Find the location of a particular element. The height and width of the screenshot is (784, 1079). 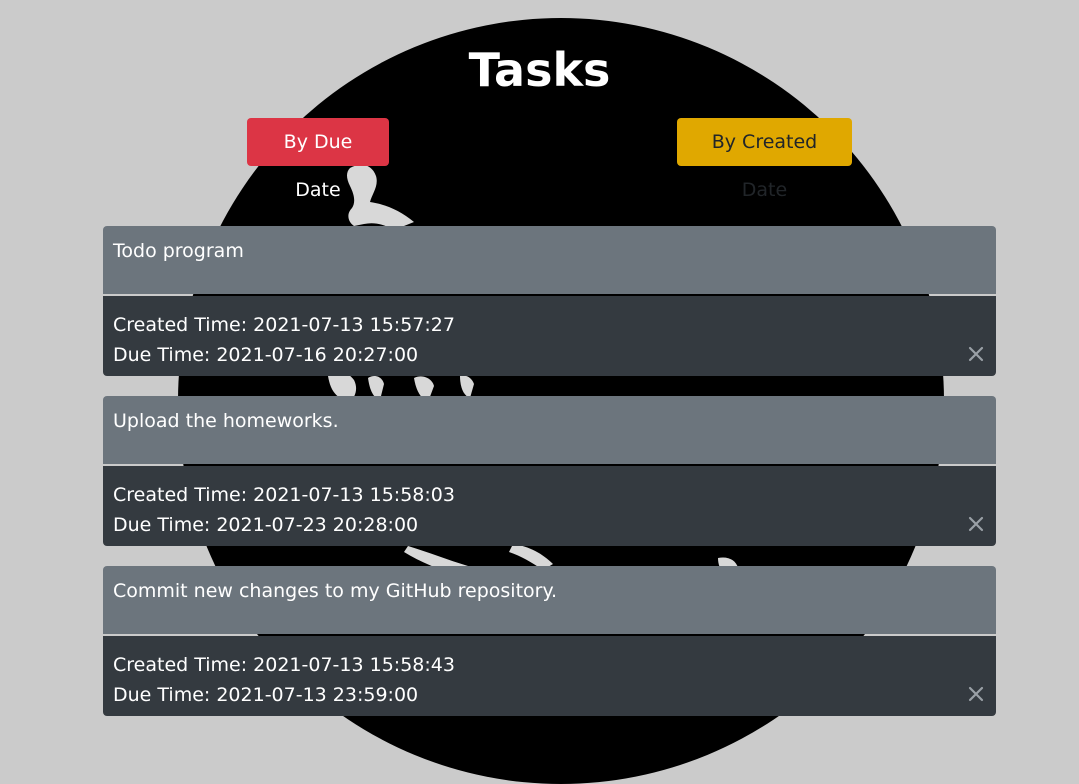

task-created-time: Created Time: 2021-07-13 15:57:27 is located at coordinates (284, 325).